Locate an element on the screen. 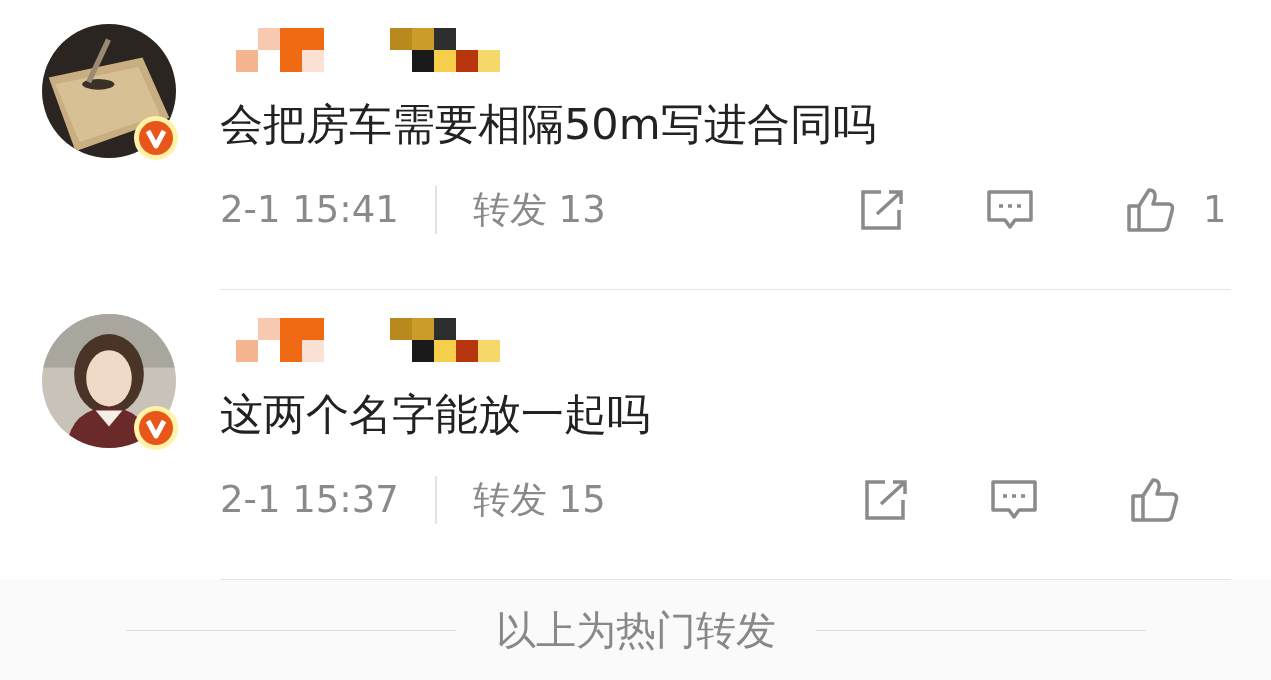 The width and height of the screenshot is (1271, 680). comment-text: 会把房车需要相隔50m写进合同吗 is located at coordinates (548, 124).